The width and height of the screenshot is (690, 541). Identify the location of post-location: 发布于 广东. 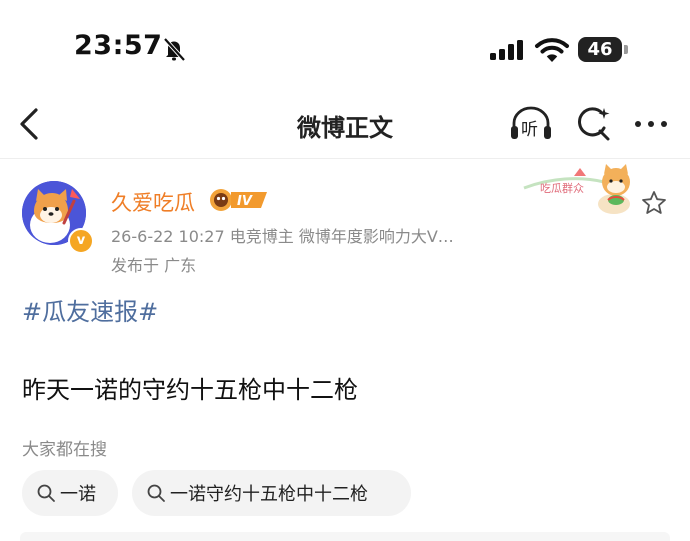
(154, 265).